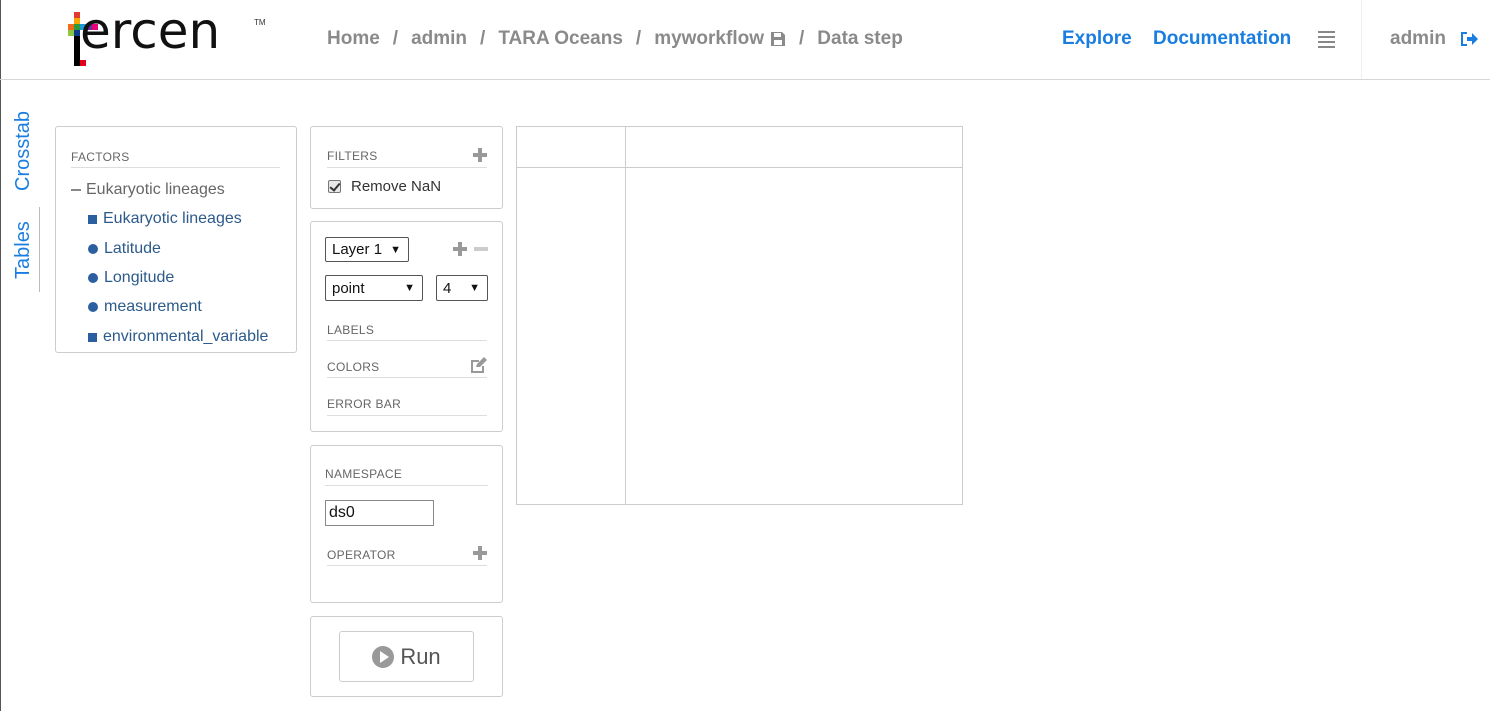 The height and width of the screenshot is (711, 1490). Describe the element at coordinates (383, 656) in the screenshot. I see `play-icon` at that location.